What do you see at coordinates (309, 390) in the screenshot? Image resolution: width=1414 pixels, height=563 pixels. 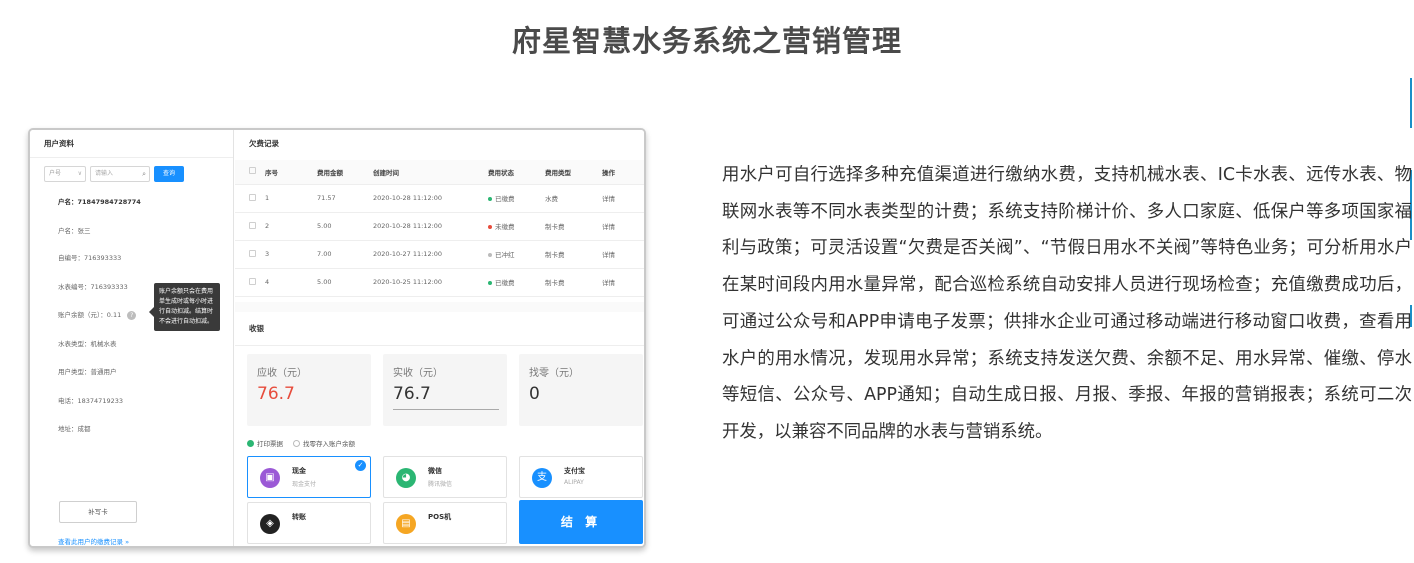 I see `amount-due-box: 应收（元） 76.7` at bounding box center [309, 390].